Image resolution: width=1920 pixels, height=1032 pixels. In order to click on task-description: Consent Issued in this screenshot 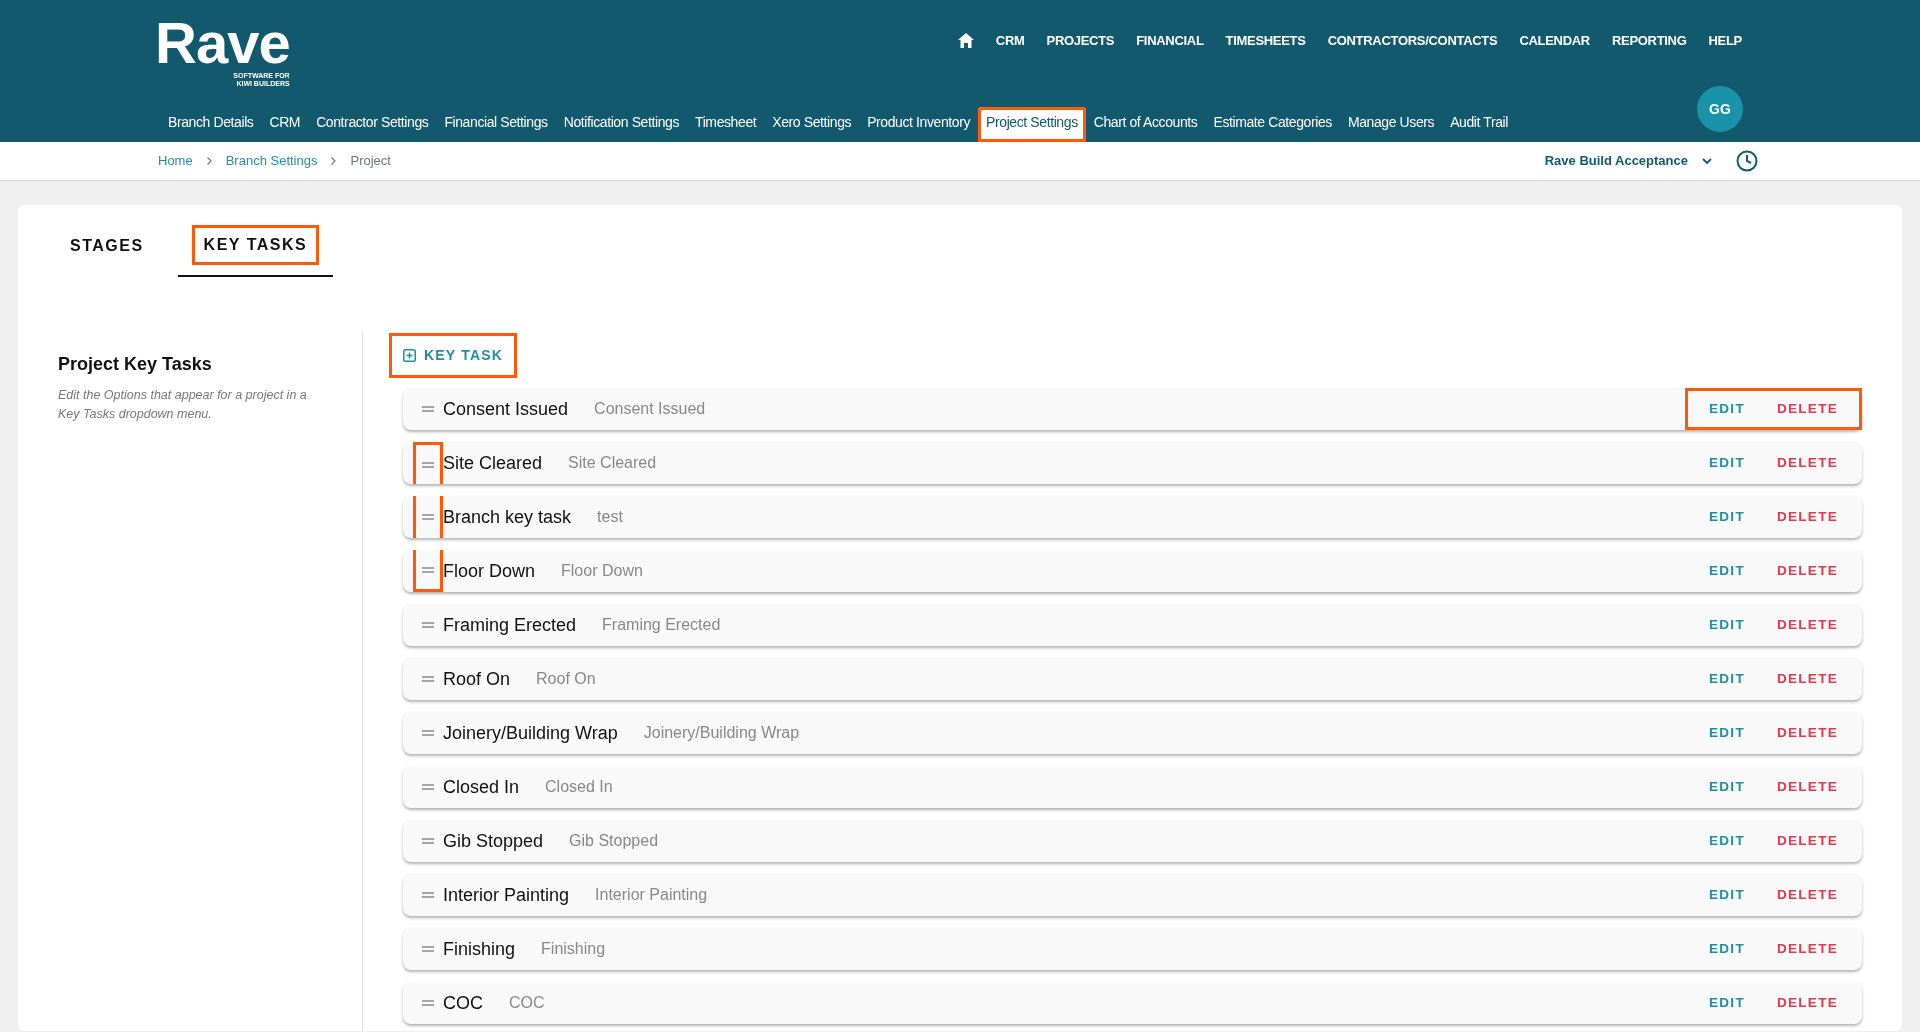, I will do `click(650, 409)`.